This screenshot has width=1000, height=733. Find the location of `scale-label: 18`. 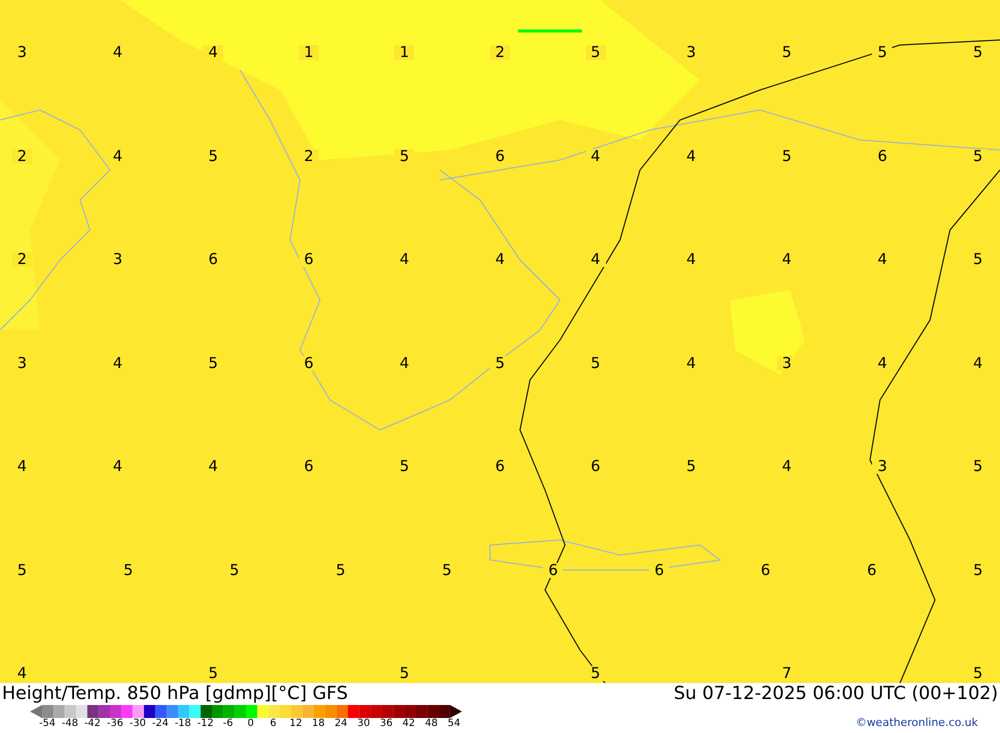

scale-label: 18 is located at coordinates (318, 724).